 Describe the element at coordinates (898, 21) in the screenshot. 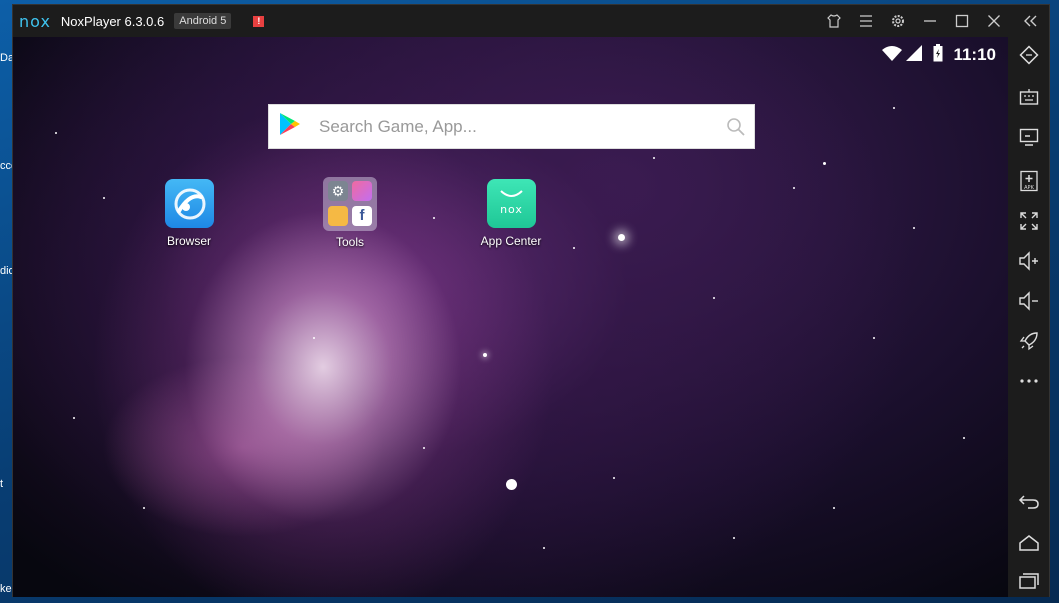

I see `gear-icon` at that location.